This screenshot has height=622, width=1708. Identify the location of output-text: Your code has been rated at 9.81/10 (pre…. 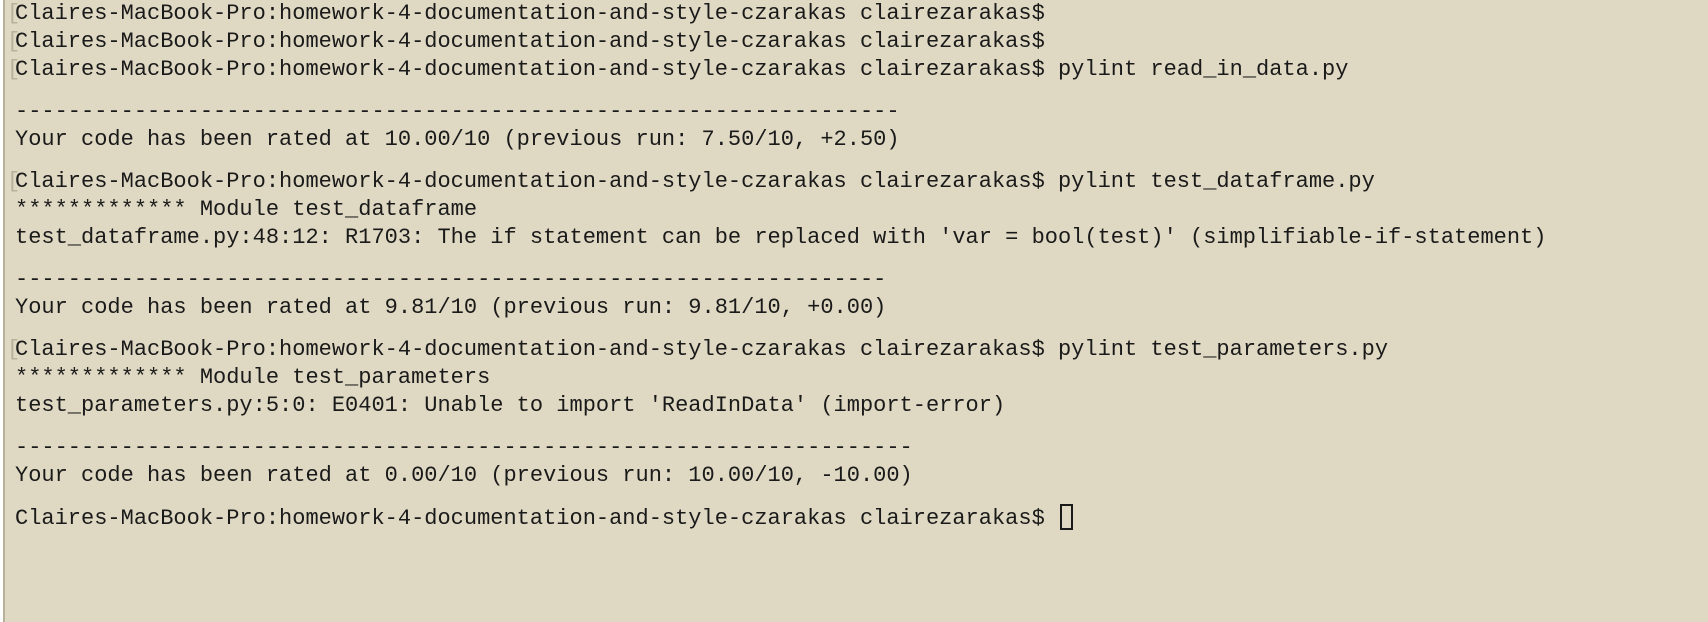
(451, 307).